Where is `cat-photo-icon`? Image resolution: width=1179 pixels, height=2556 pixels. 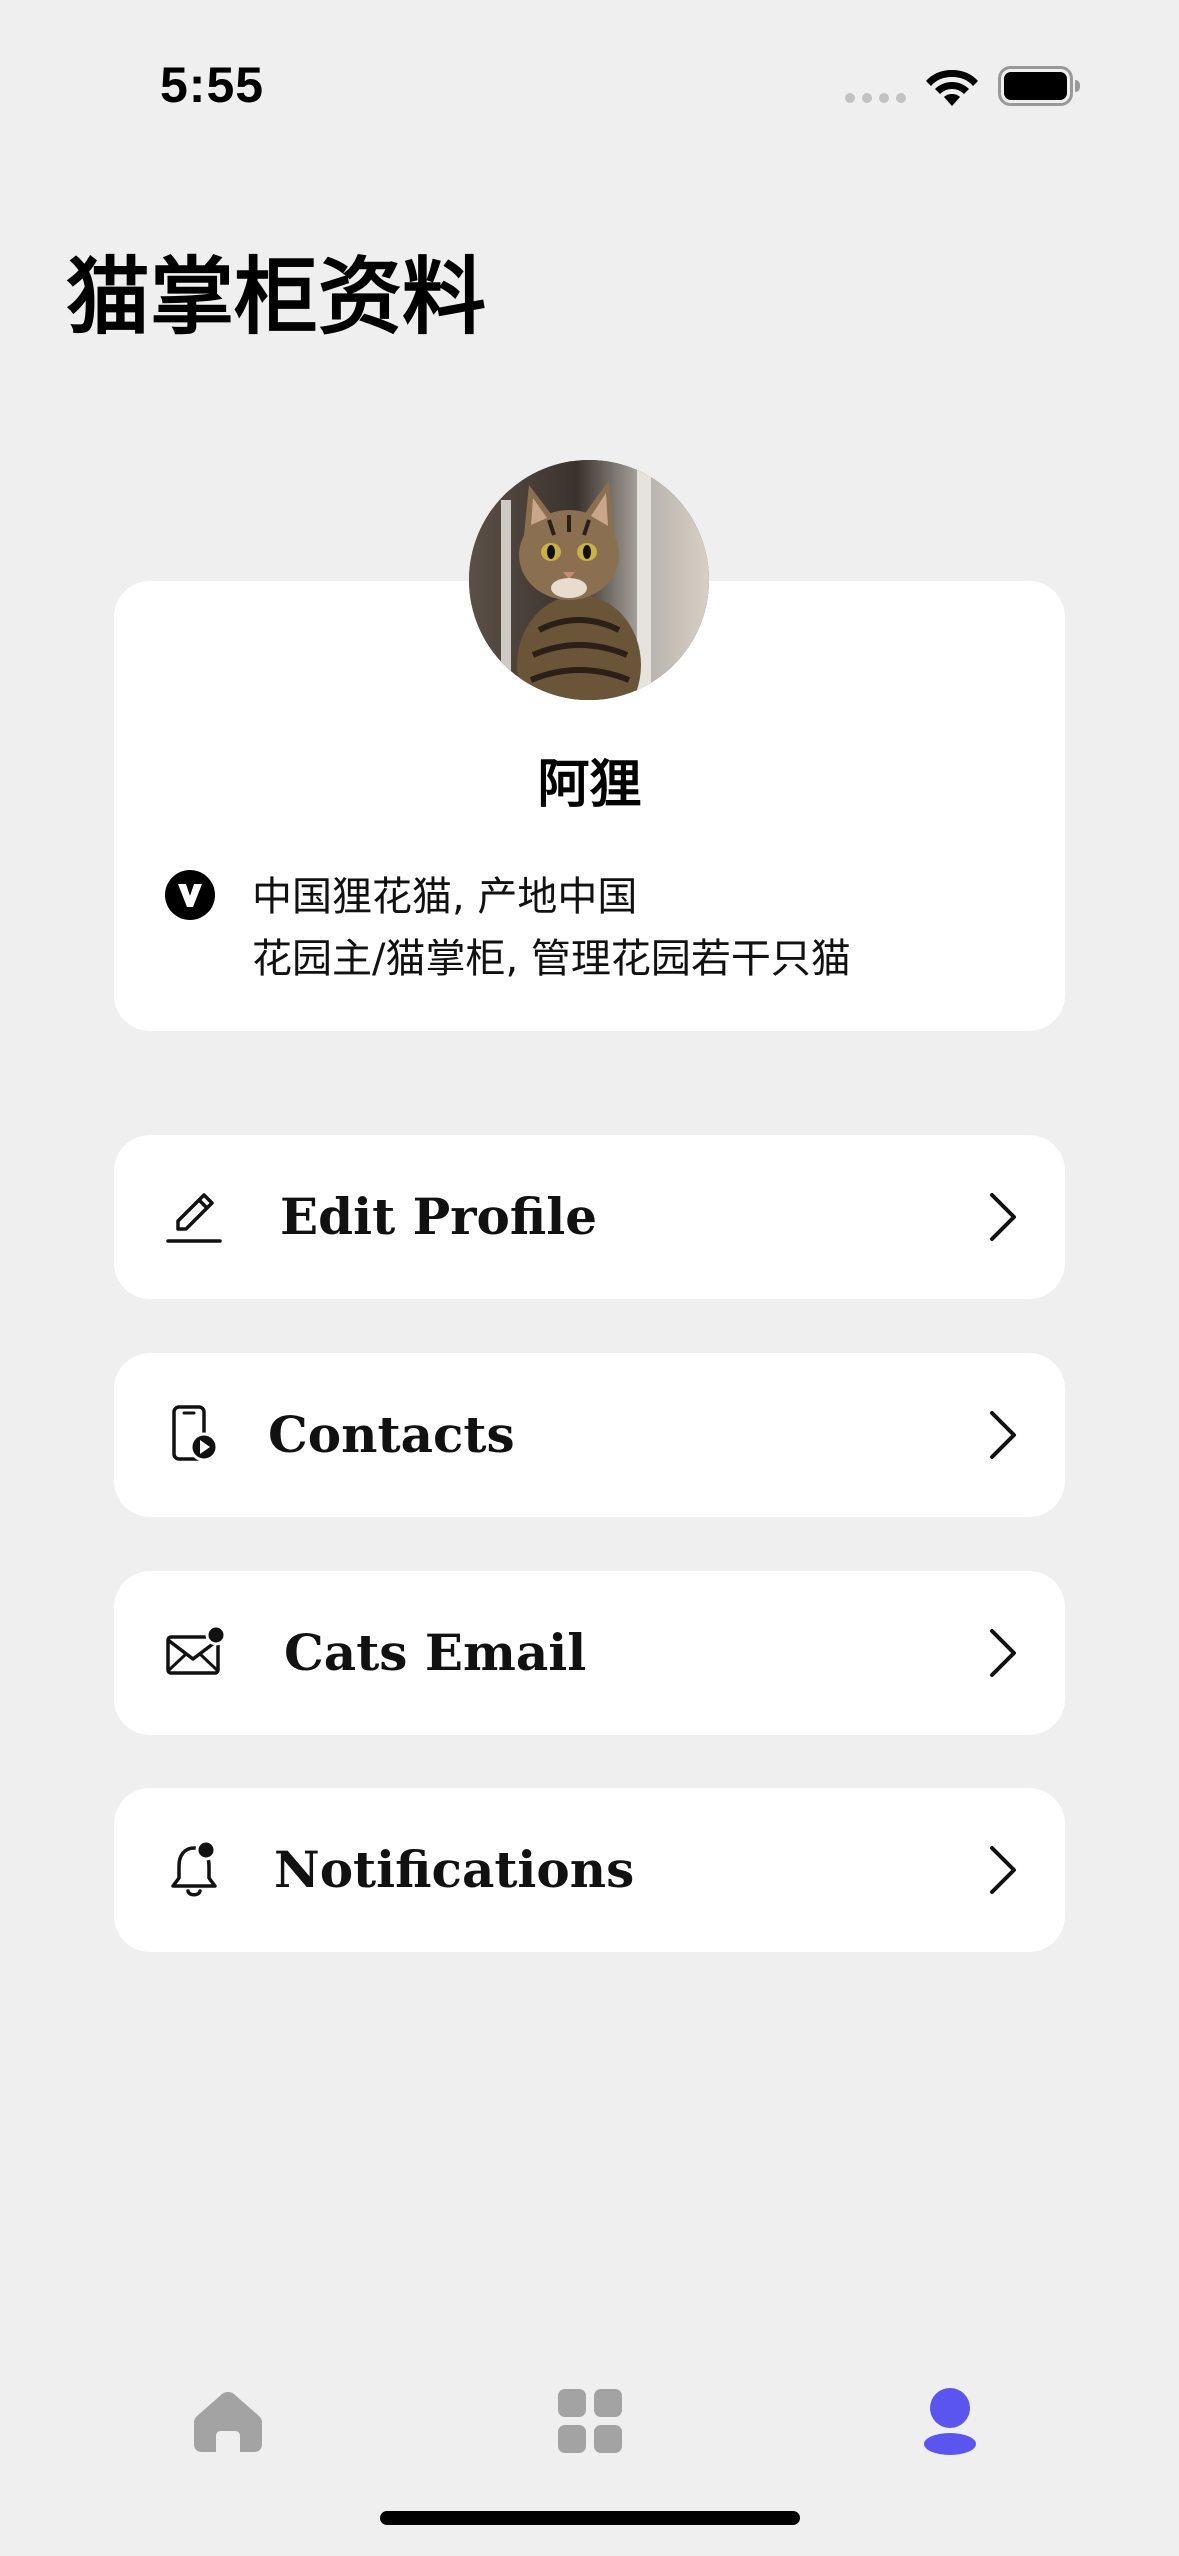
cat-photo-icon is located at coordinates (589, 580).